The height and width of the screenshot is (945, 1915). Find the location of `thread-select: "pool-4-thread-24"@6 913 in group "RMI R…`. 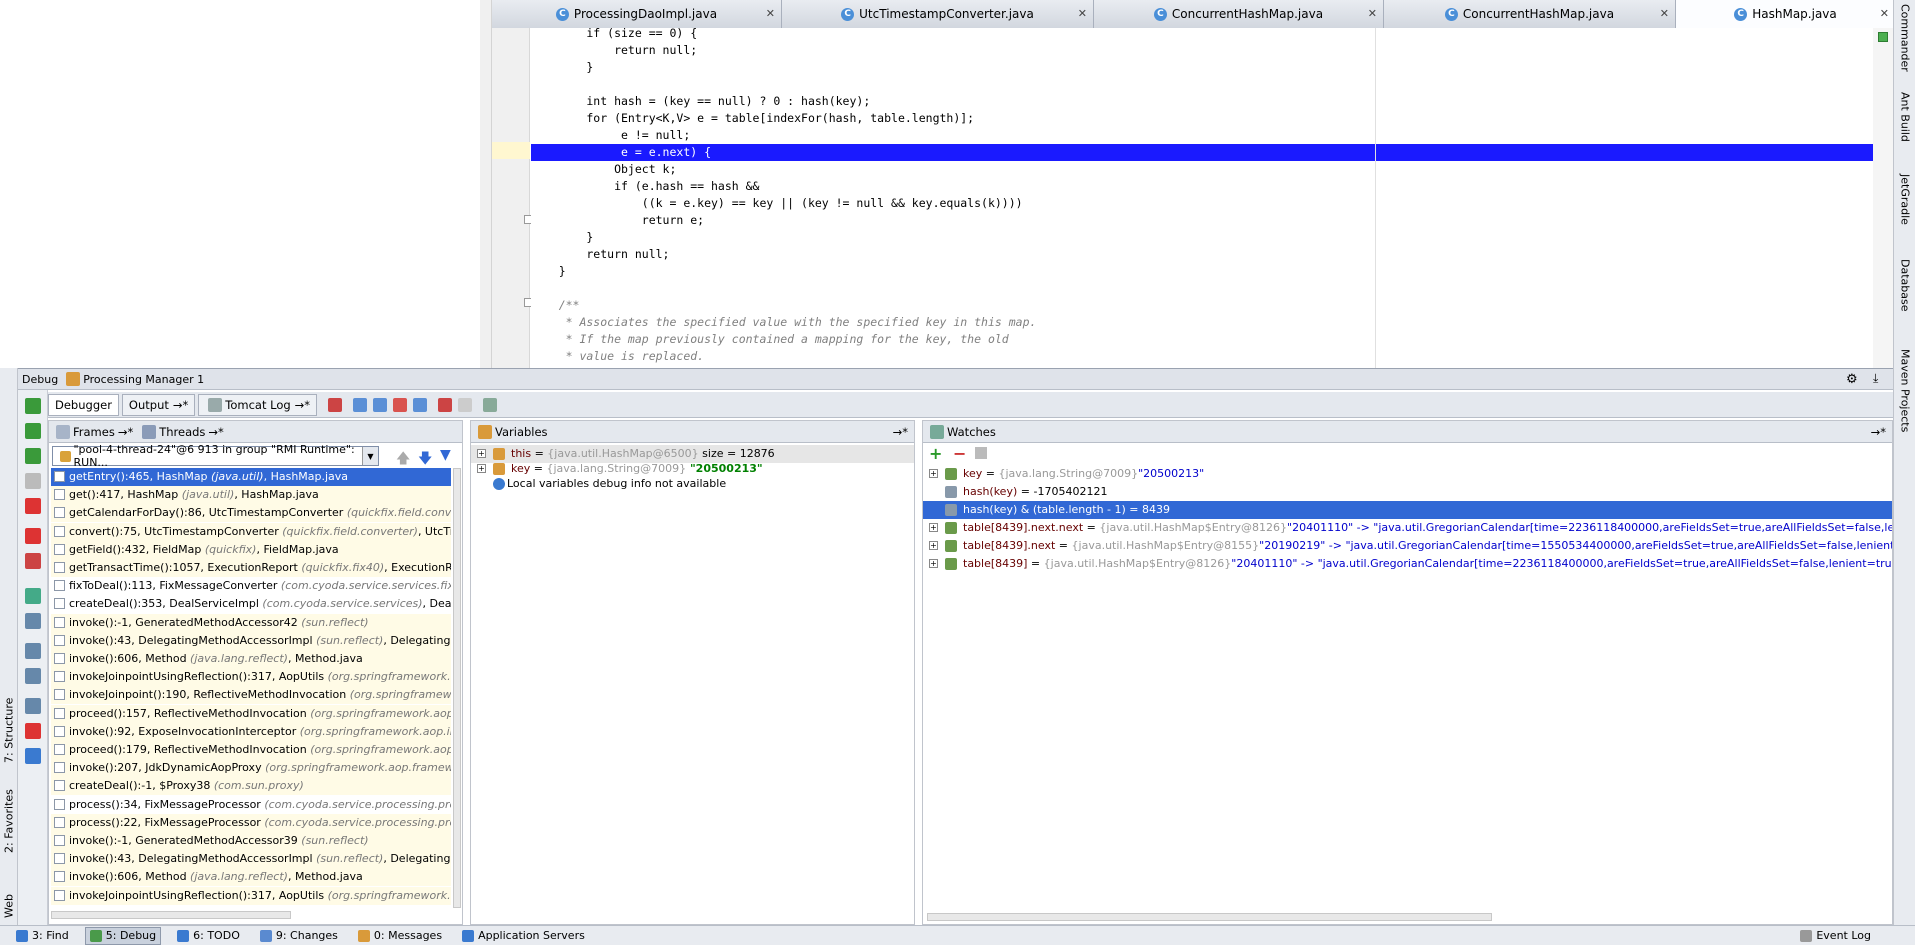

thread-select: "pool-4-thread-24"@6 913 in group "RMI R… is located at coordinates (215, 456).